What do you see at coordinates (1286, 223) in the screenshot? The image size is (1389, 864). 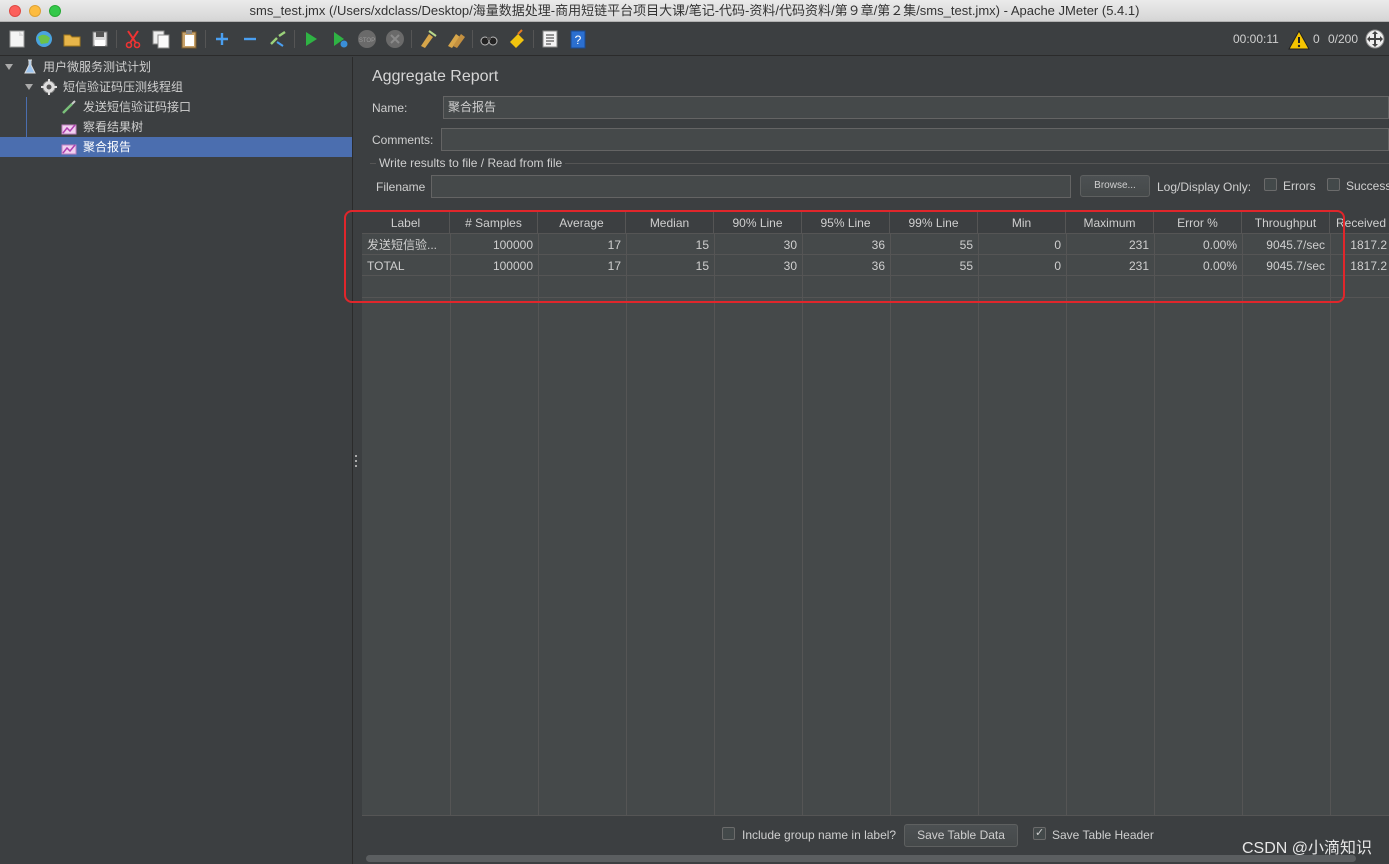 I see `column-header: Throughput` at bounding box center [1286, 223].